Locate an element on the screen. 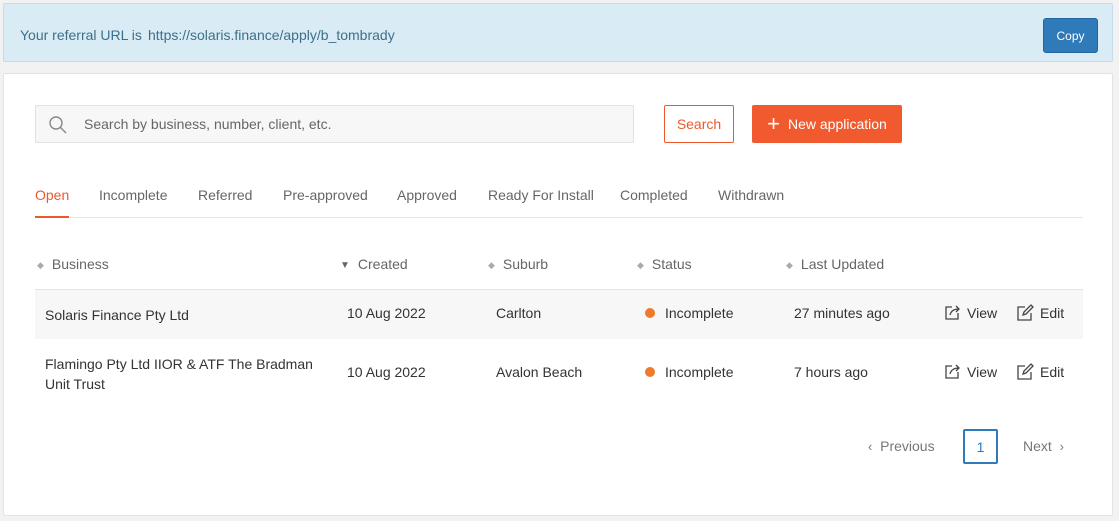  suburb-cell: Avalon Beach is located at coordinates (539, 372).